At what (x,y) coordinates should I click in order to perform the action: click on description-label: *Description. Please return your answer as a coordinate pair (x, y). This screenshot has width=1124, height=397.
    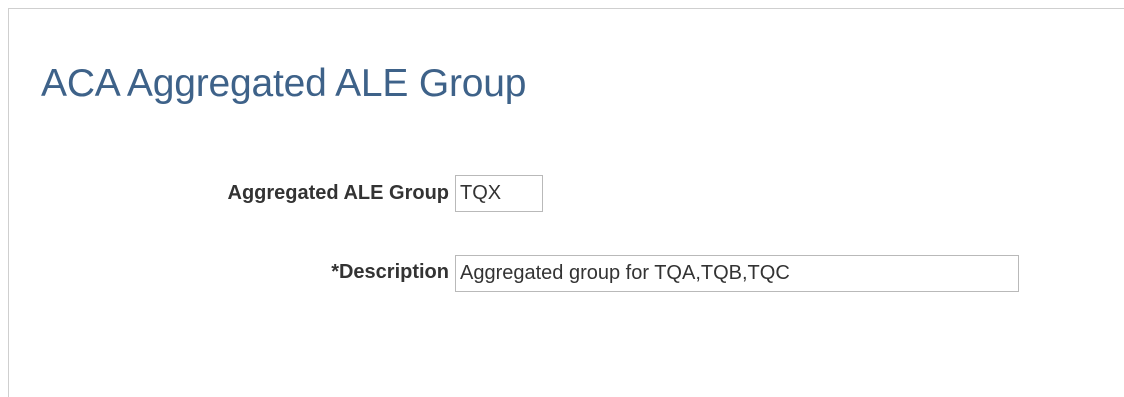
    Looking at the image, I should click on (390, 272).